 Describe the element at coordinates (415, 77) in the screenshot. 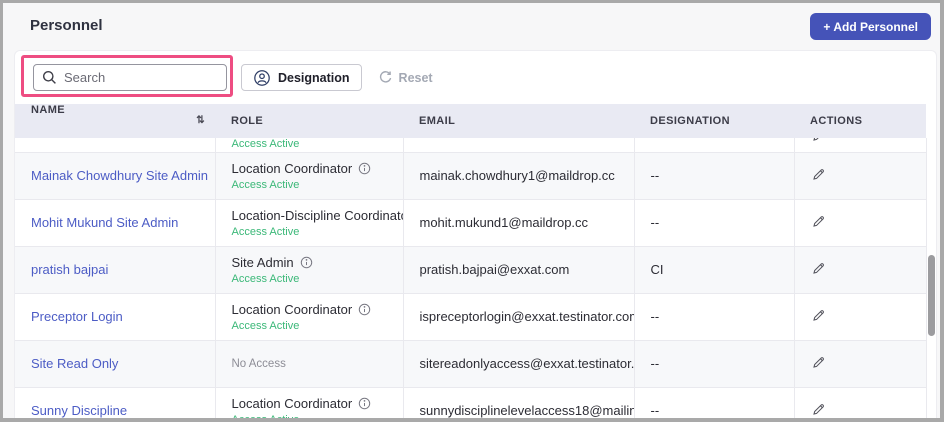

I see `reset-label: Reset` at that location.